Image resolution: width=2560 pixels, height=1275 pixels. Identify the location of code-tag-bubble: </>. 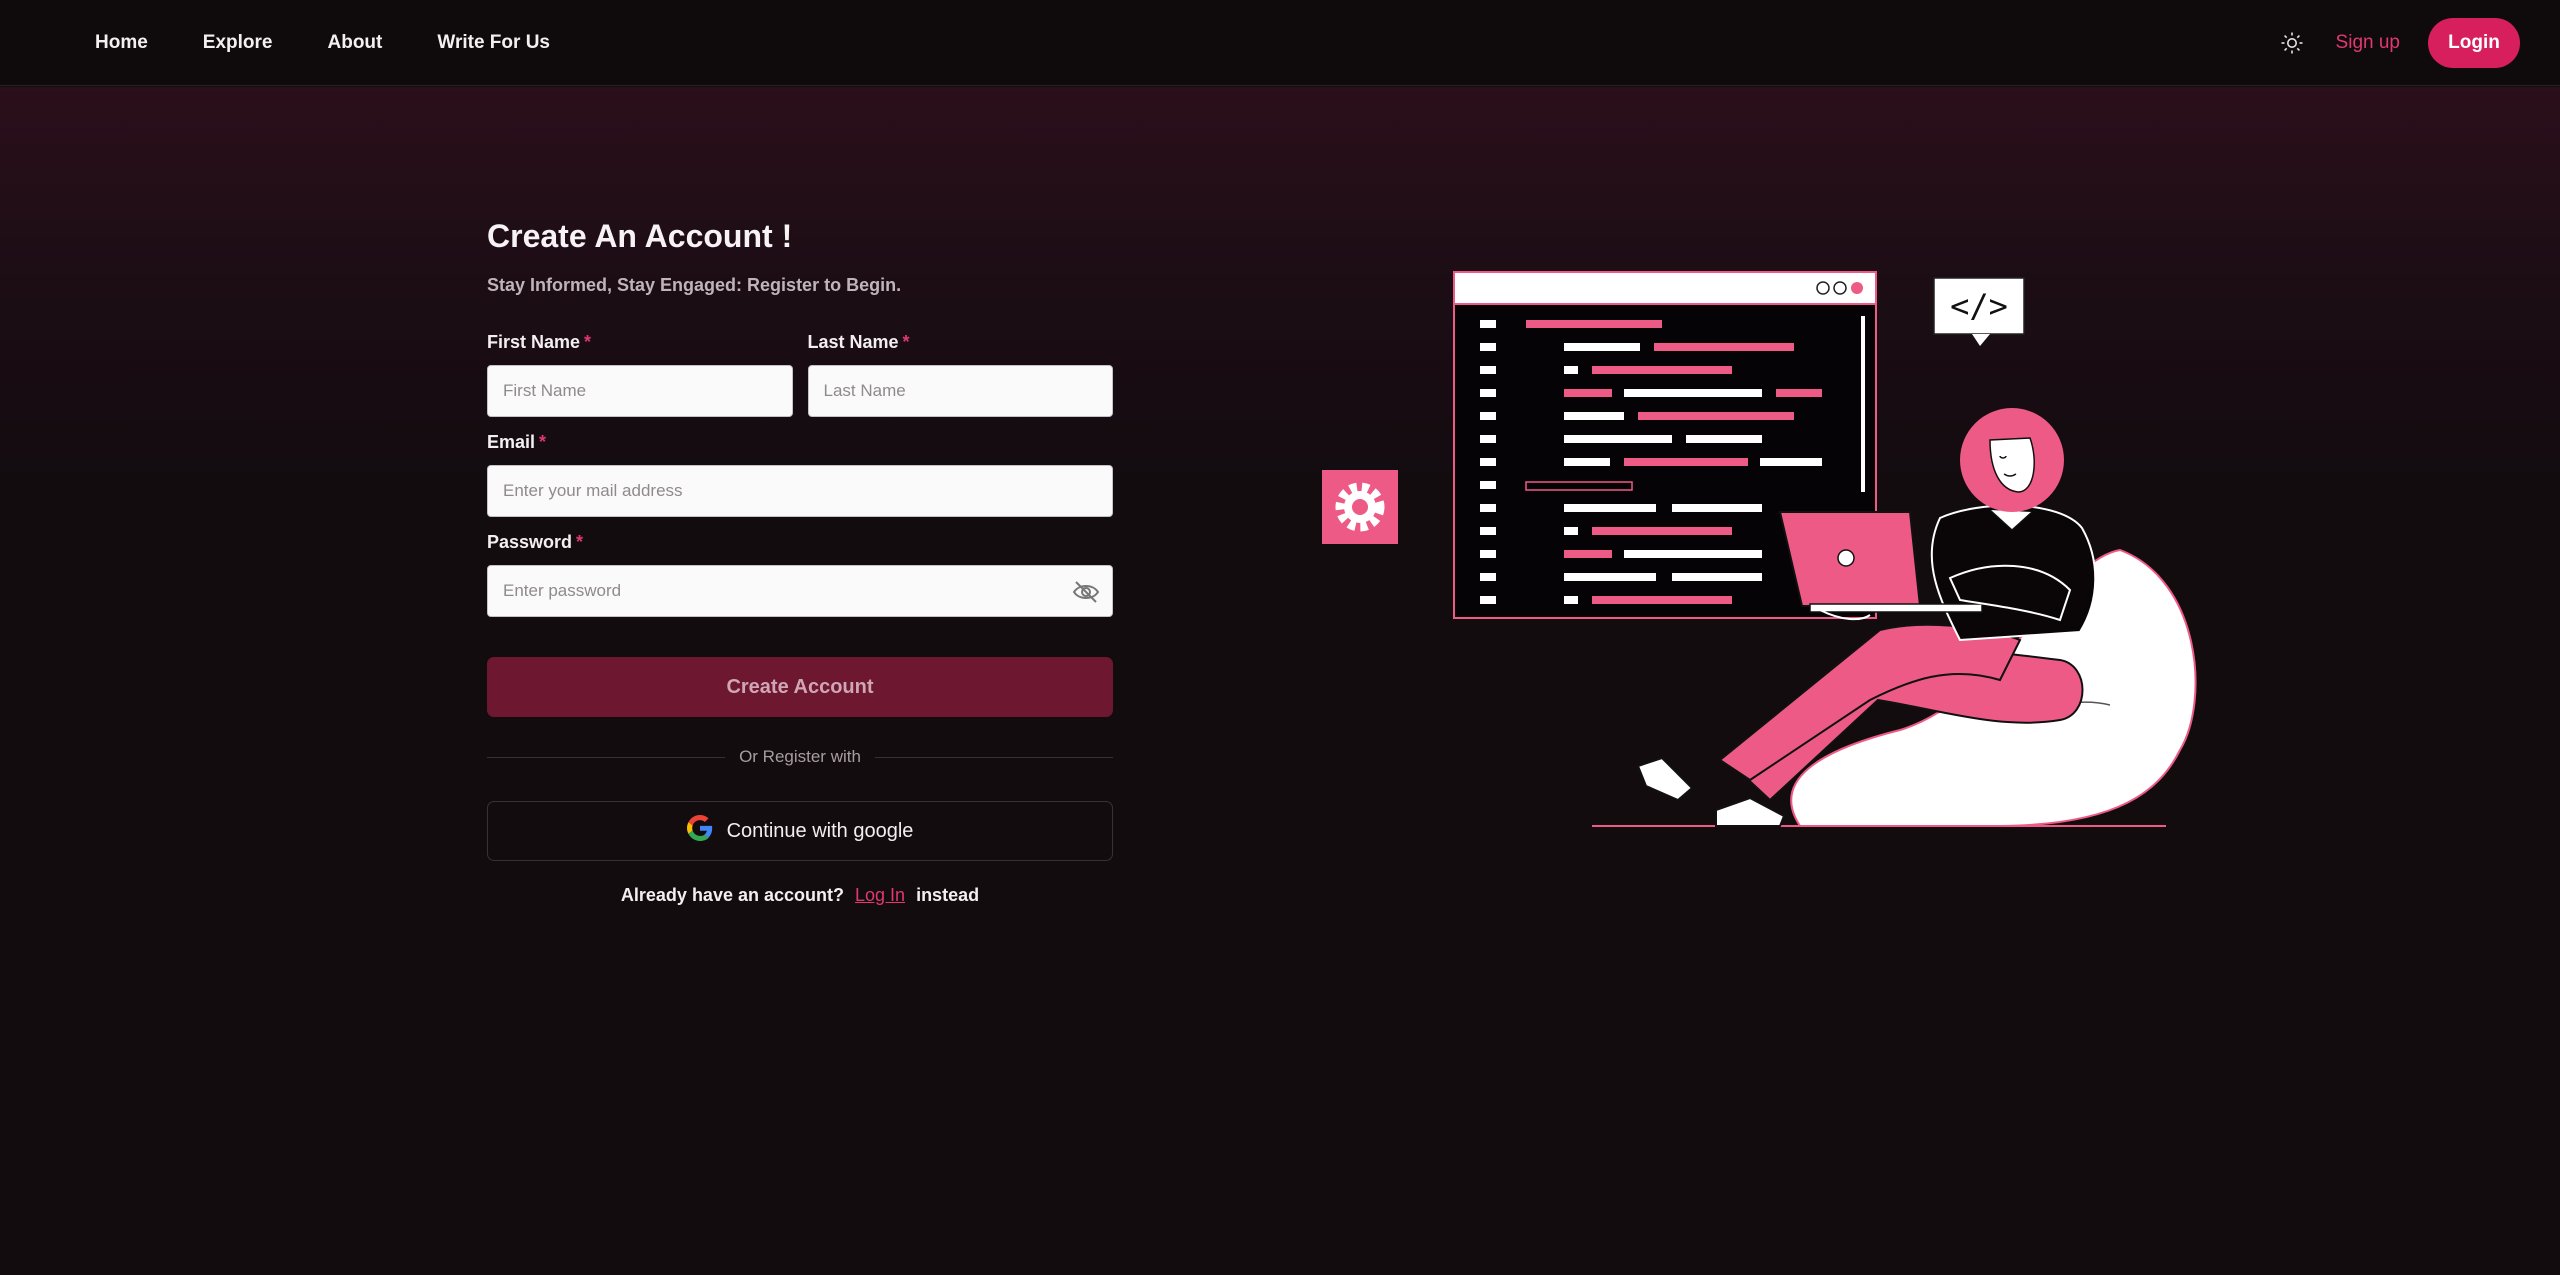
(1979, 311).